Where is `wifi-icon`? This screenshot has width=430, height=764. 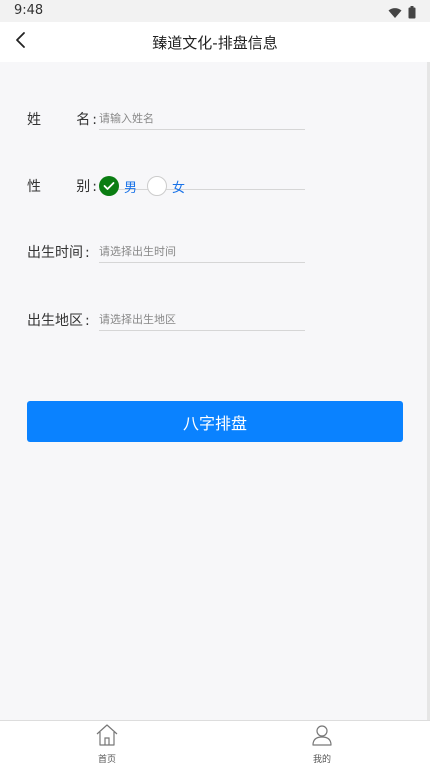
wifi-icon is located at coordinates (395, 13).